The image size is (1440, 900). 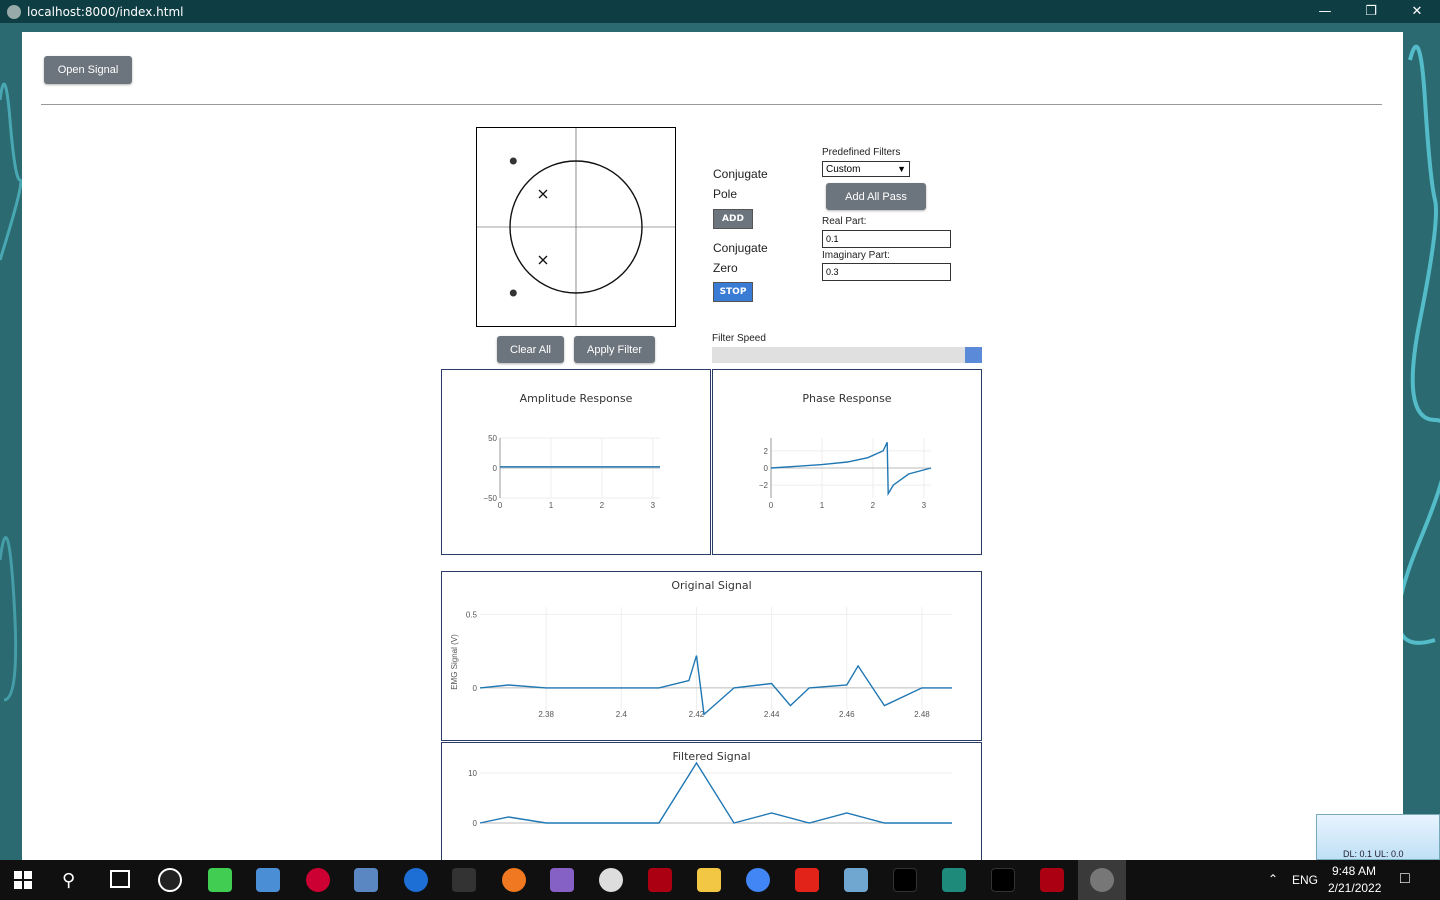 What do you see at coordinates (856, 255) in the screenshot?
I see `imaginary-part-label: Imaginary Part:` at bounding box center [856, 255].